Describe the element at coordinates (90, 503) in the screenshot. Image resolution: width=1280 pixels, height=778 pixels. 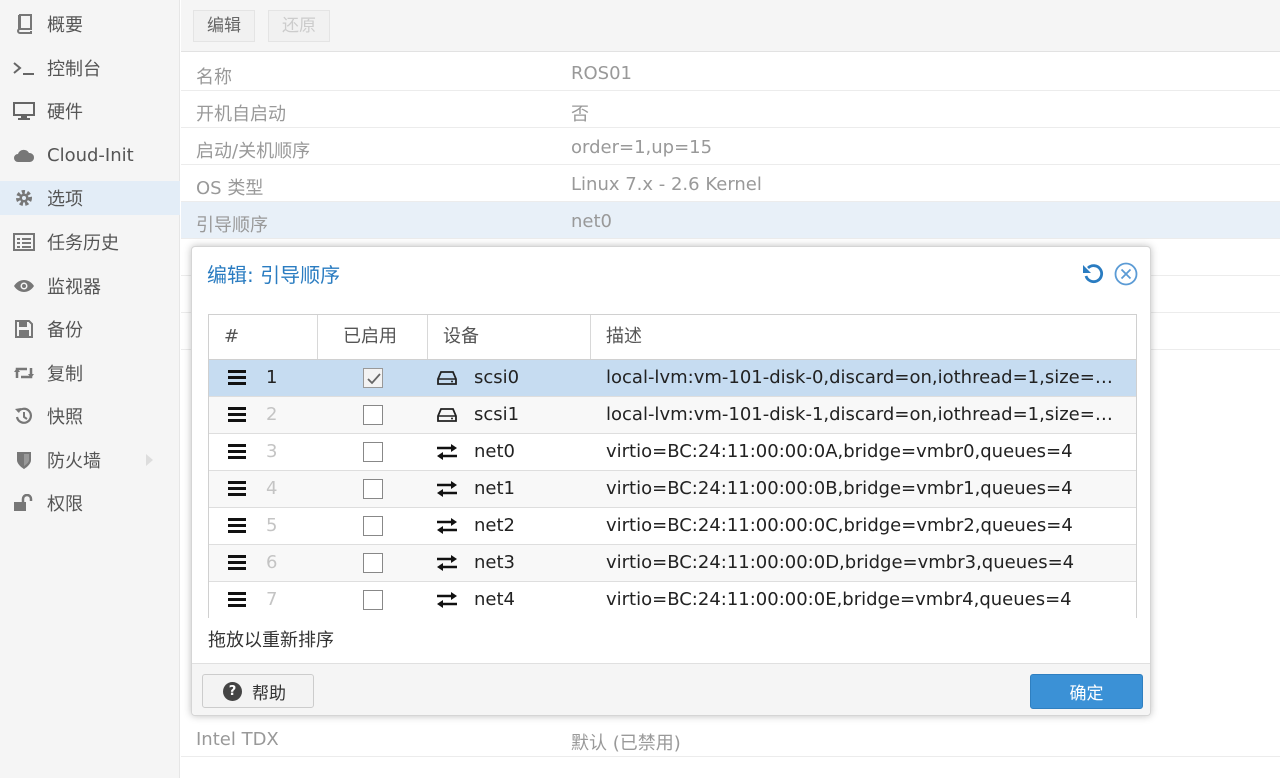
I see `sidebar-item-permissions: 权限` at that location.